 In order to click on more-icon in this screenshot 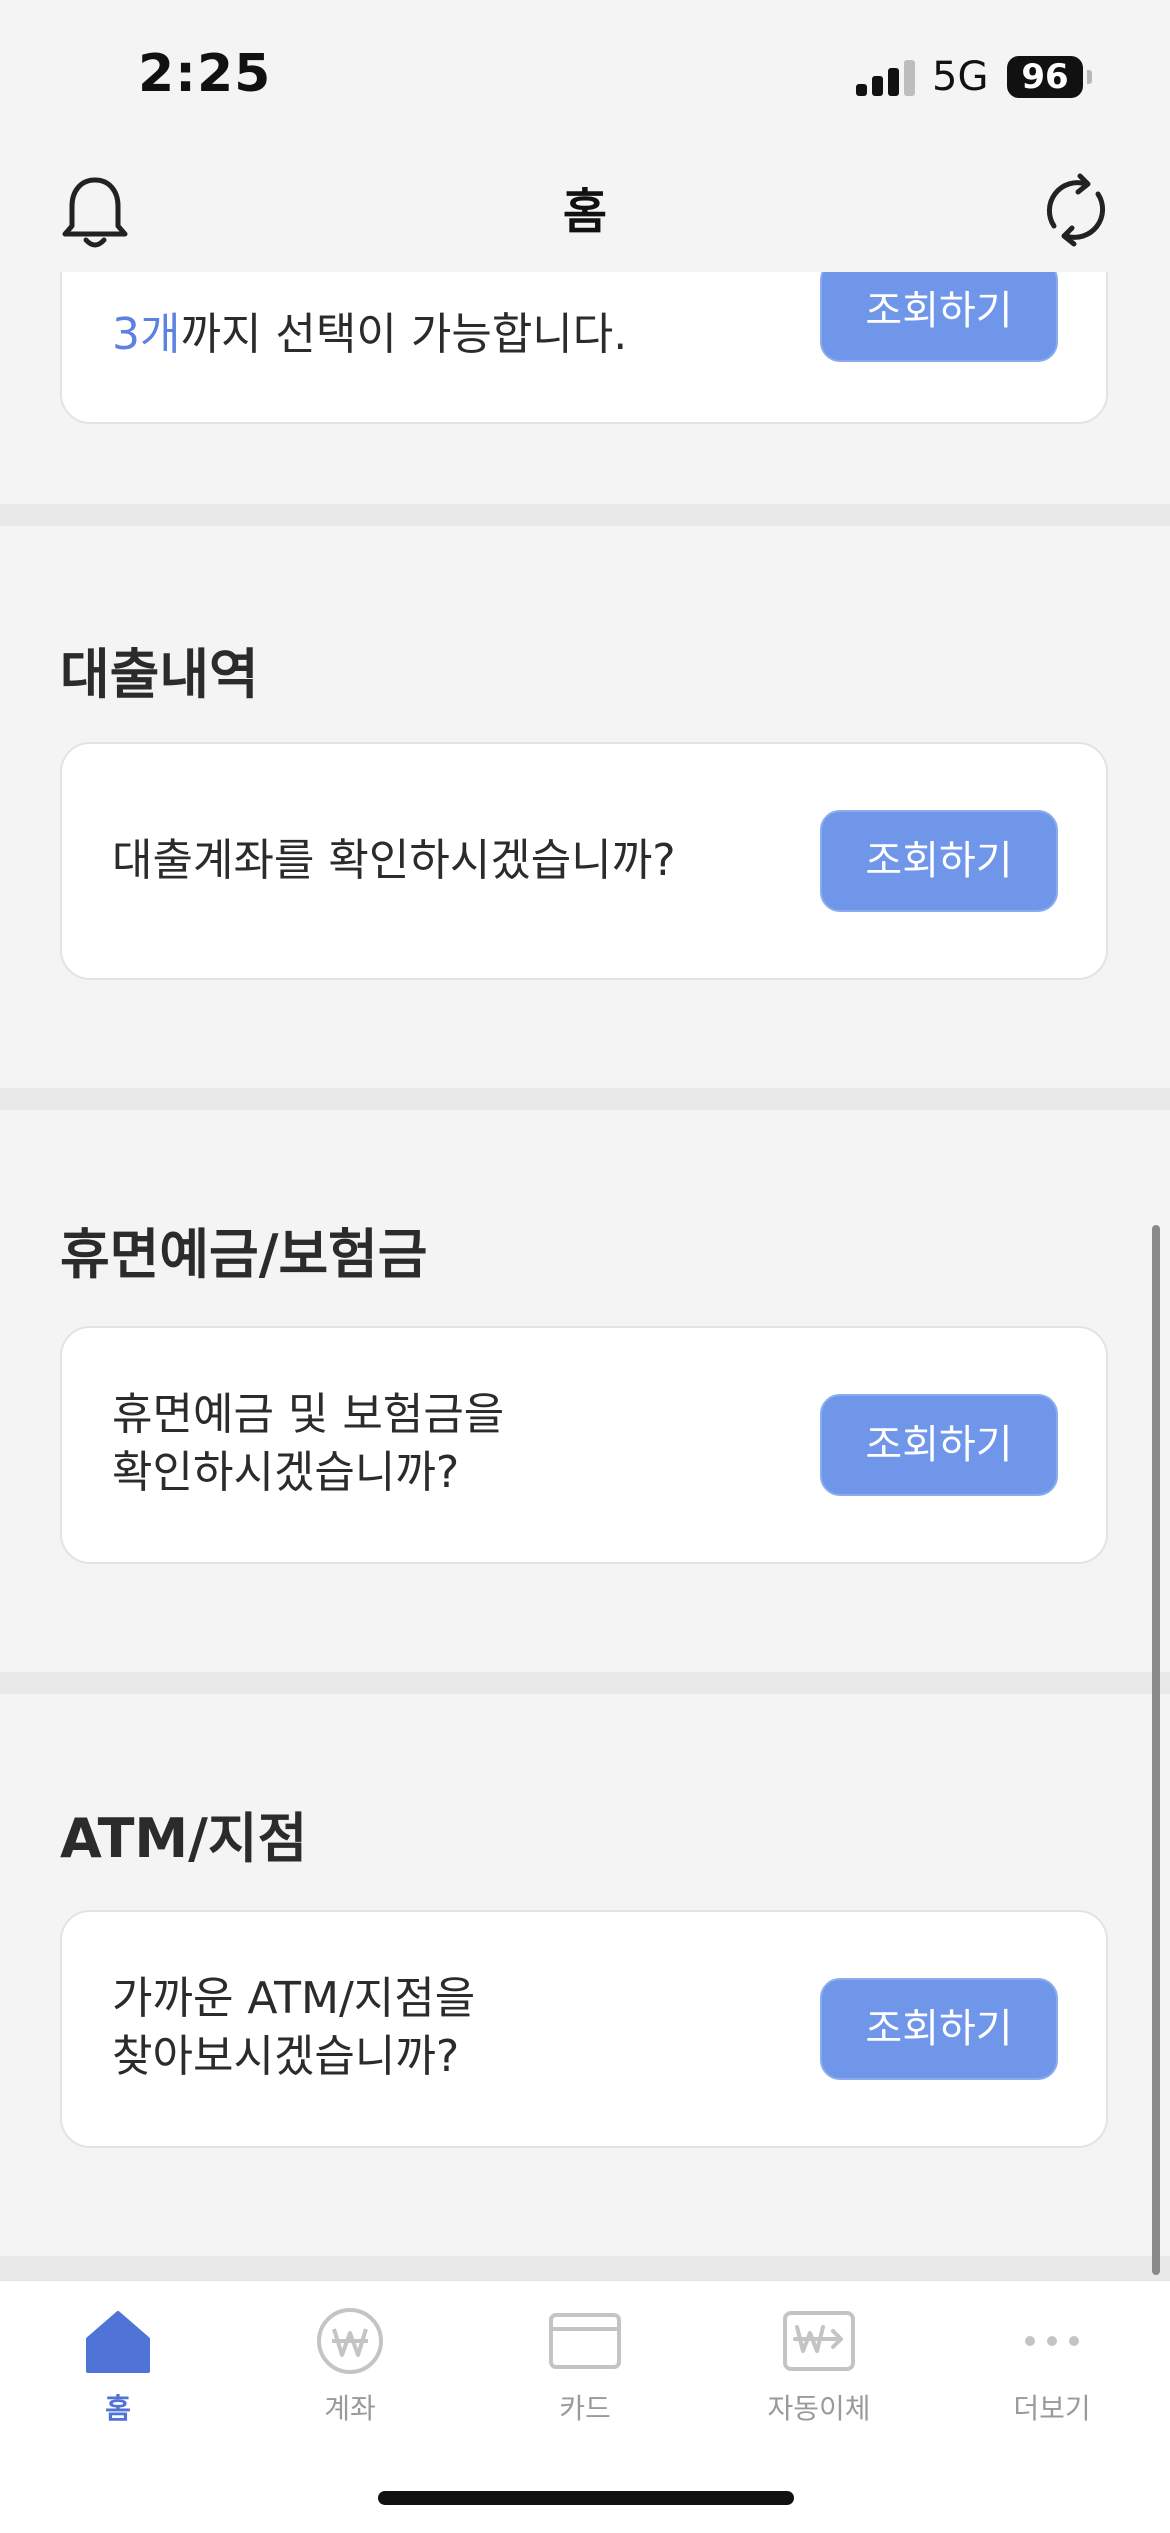, I will do `click(1052, 2341)`.